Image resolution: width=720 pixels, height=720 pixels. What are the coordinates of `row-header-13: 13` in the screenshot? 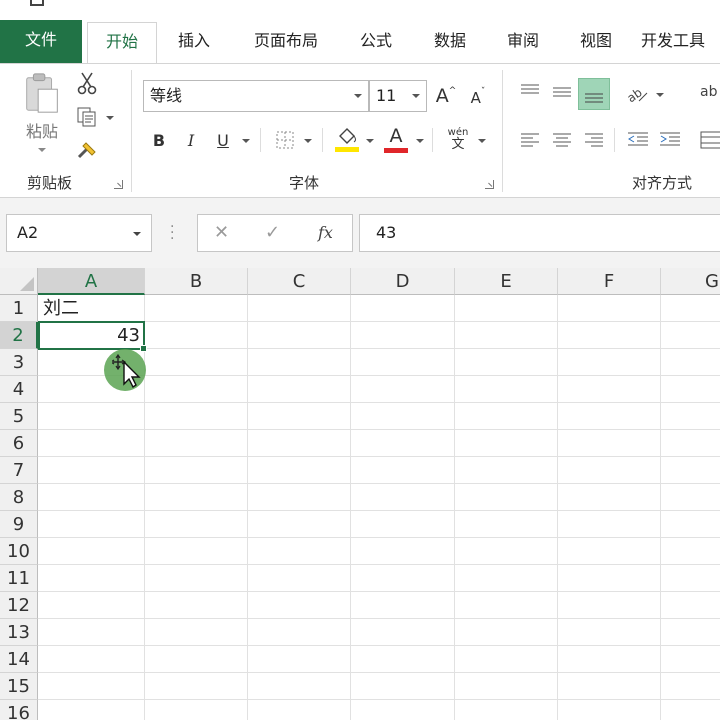 It's located at (19, 632).